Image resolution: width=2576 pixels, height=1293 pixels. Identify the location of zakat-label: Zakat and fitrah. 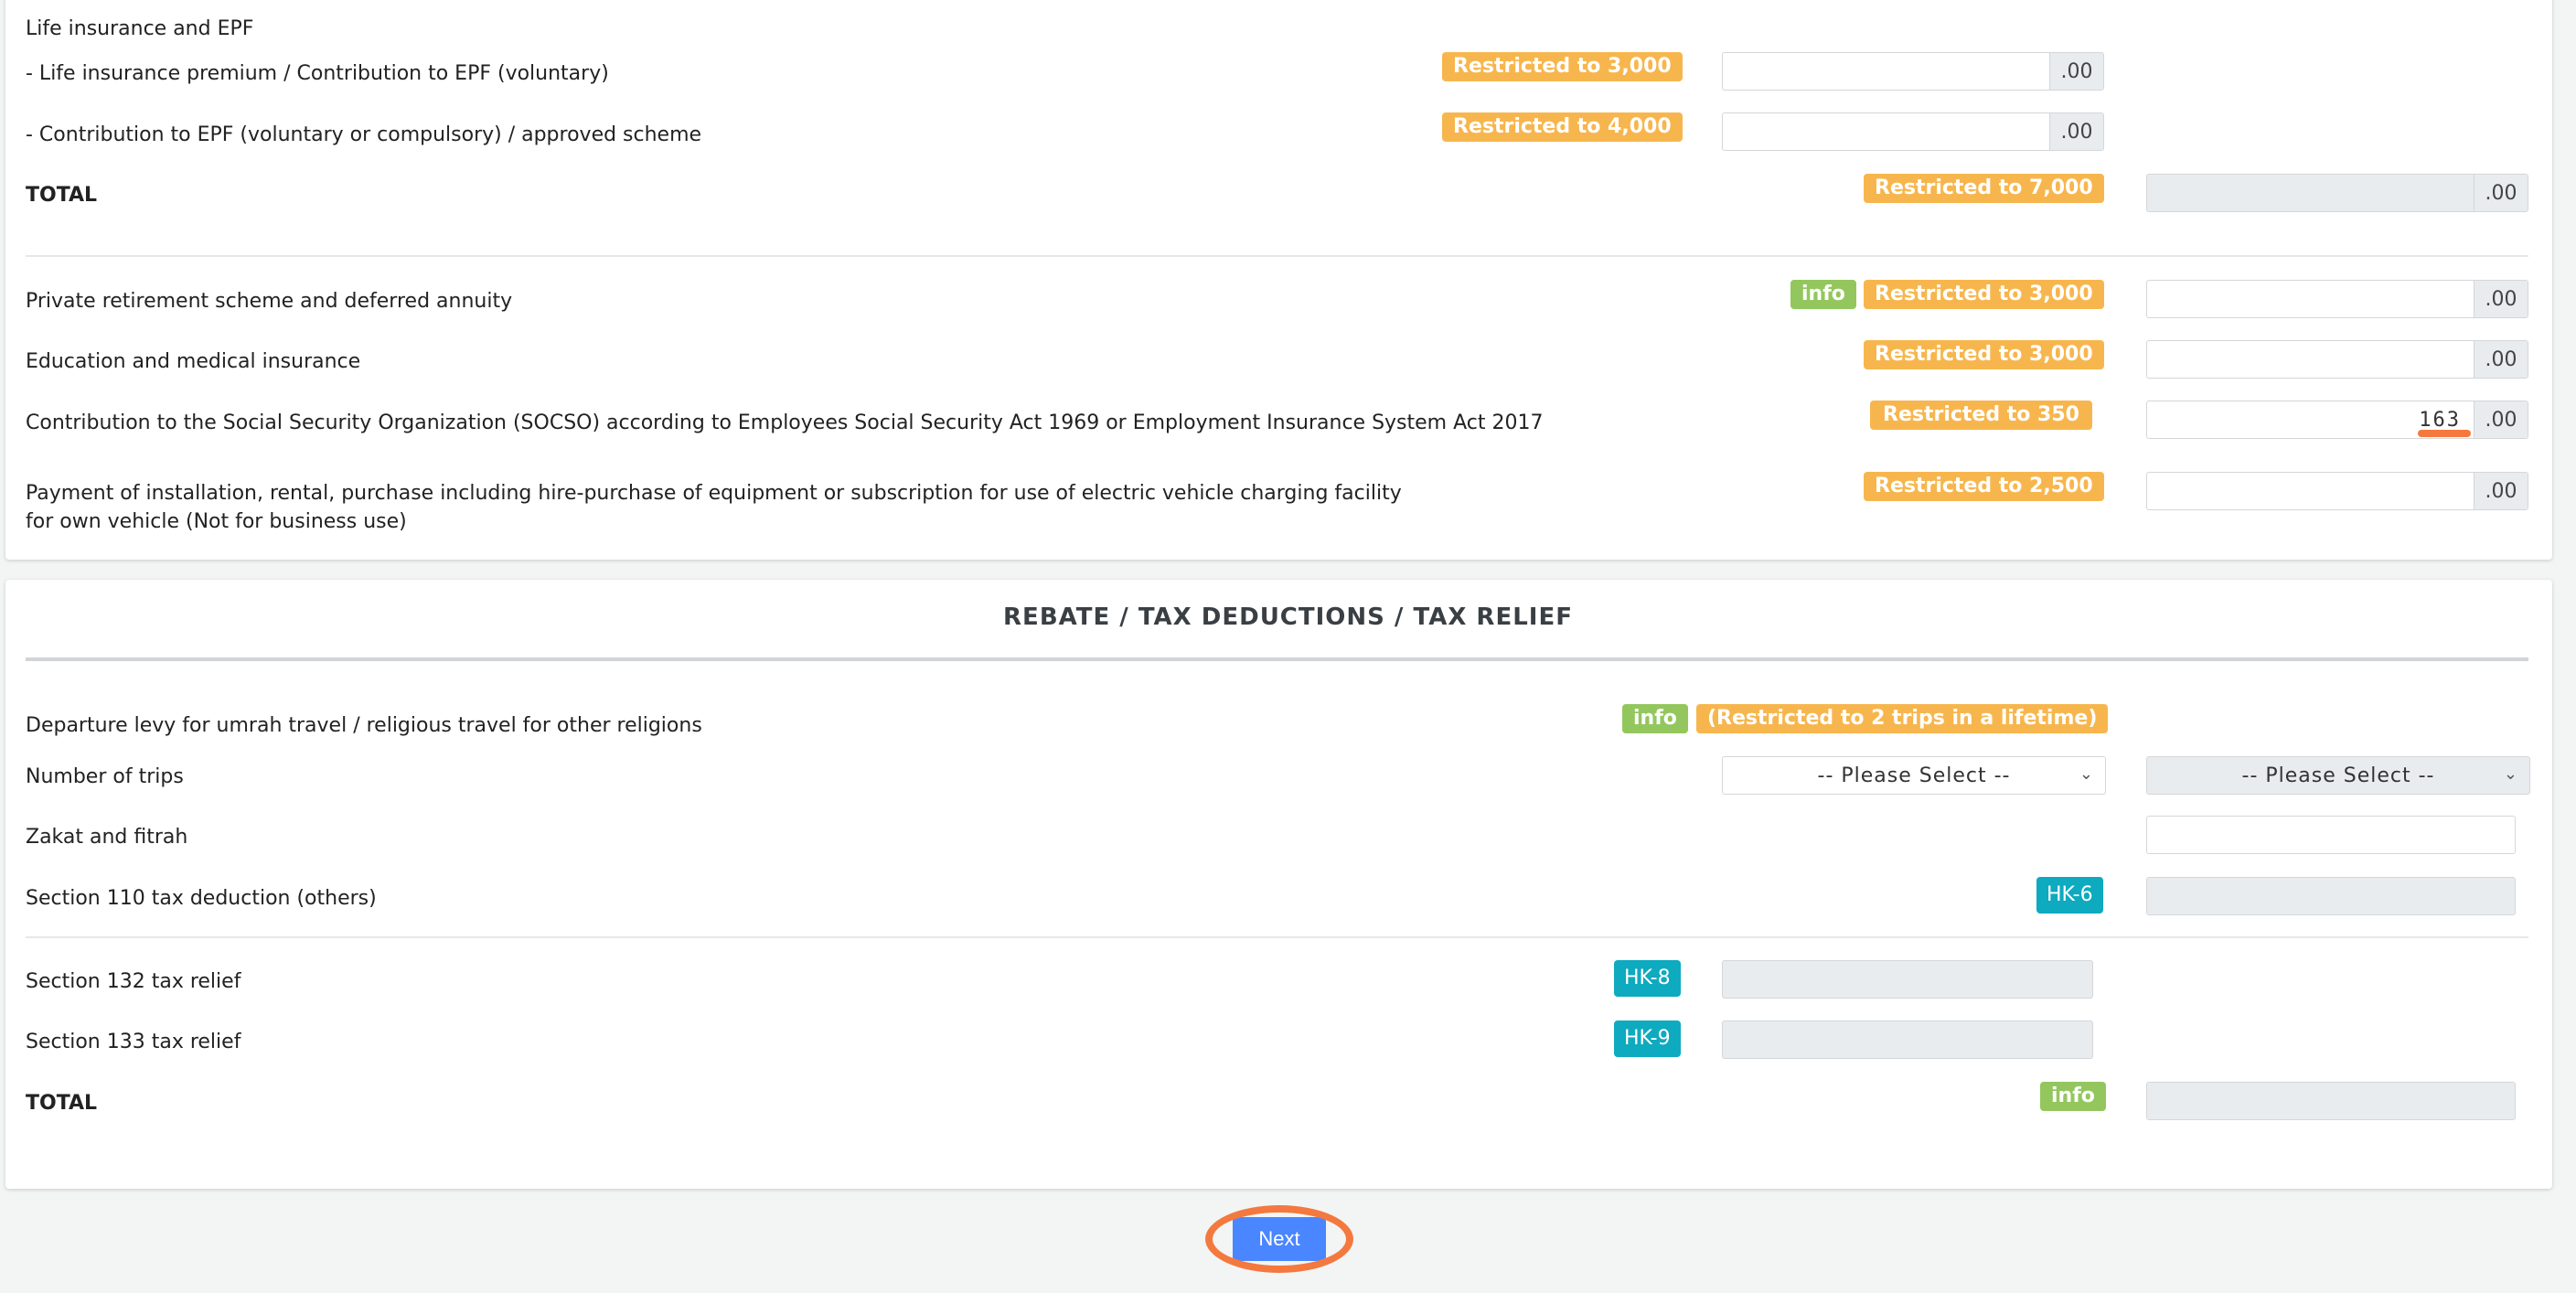
(107, 837).